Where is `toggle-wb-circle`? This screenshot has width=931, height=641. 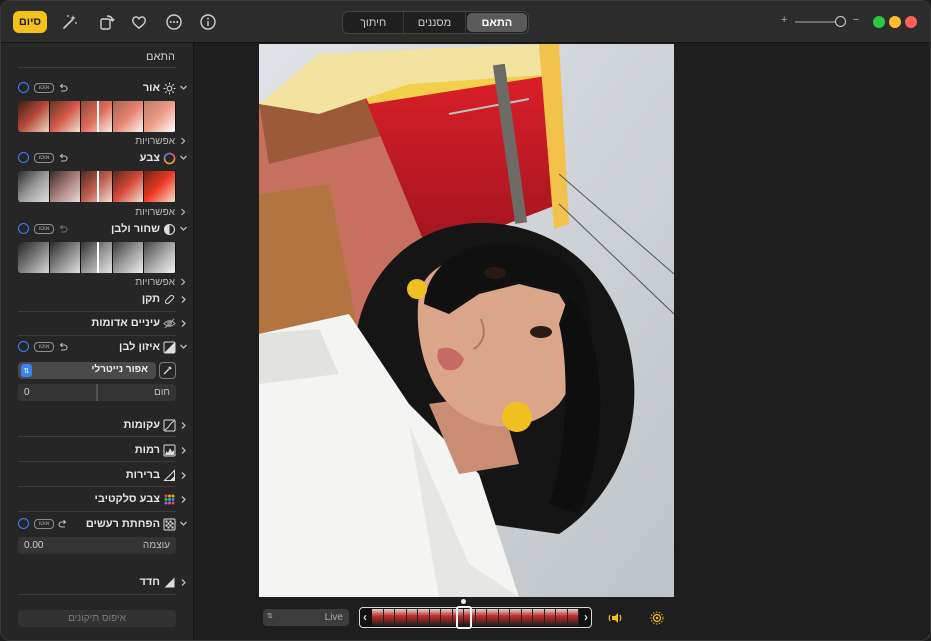
toggle-wb-circle is located at coordinates (23, 346).